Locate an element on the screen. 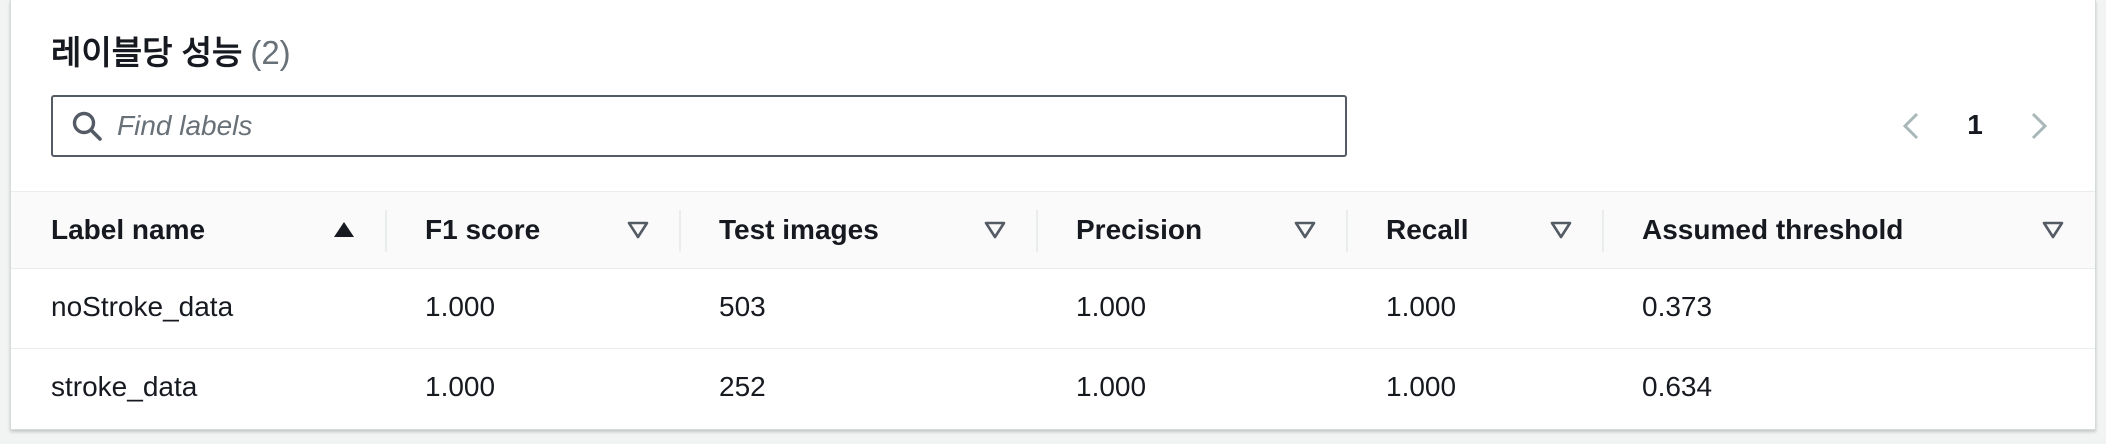  column-header-assumed-threshold: Assumed threshold is located at coordinates (1848, 230).